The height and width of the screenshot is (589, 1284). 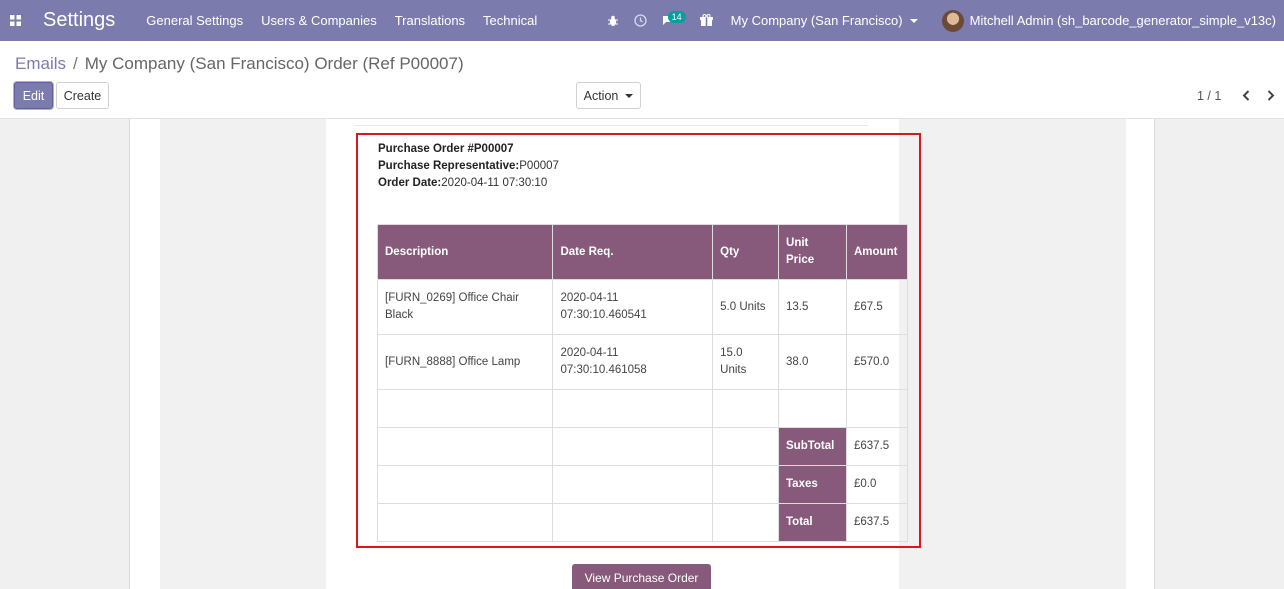 I want to click on taxes-row: Taxes £0.0, so click(x=642, y=484).